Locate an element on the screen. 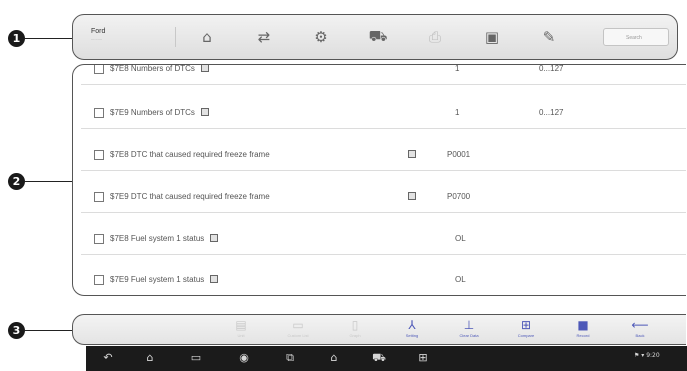  row-parameter-name: $7E9 Numbers of DTCs is located at coordinates (159, 112).